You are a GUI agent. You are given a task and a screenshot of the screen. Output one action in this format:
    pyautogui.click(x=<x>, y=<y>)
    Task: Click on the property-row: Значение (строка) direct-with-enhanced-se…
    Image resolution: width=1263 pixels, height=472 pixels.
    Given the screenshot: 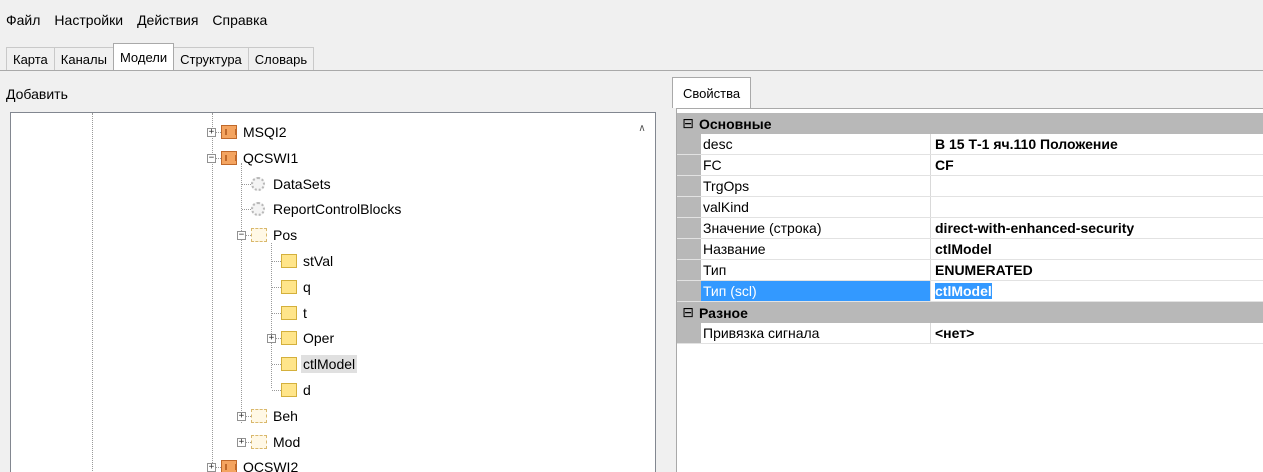 What is the action you would take?
    pyautogui.click(x=970, y=228)
    